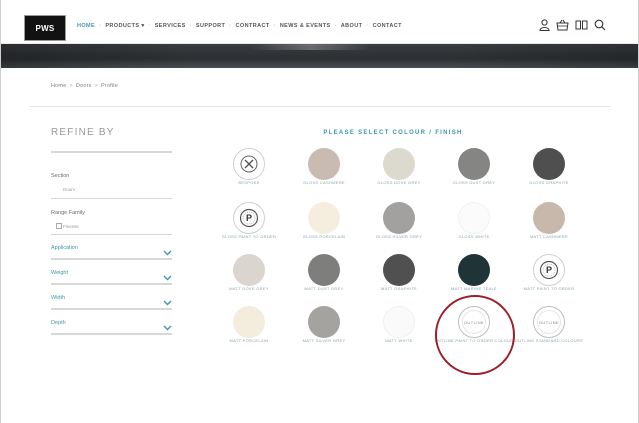 The width and height of the screenshot is (639, 423). I want to click on swatch-matt-silver-grey: MATT SILVER GREY, so click(324, 327).